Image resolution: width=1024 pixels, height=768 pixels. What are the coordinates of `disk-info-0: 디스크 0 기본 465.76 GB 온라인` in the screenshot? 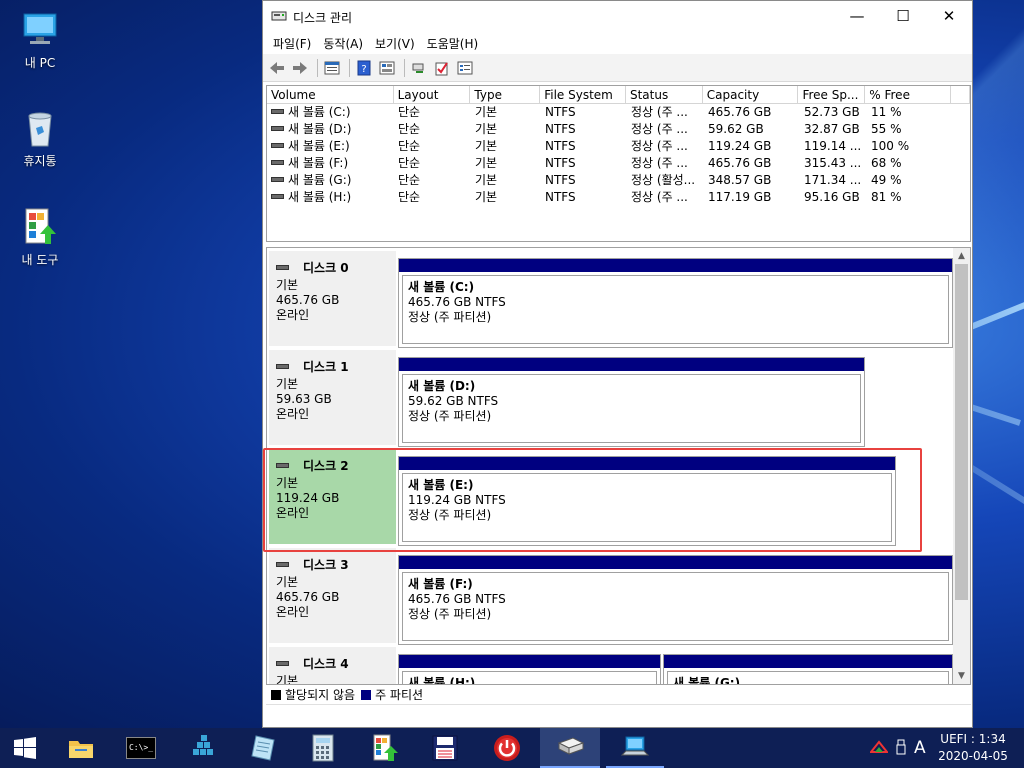 It's located at (332, 298).